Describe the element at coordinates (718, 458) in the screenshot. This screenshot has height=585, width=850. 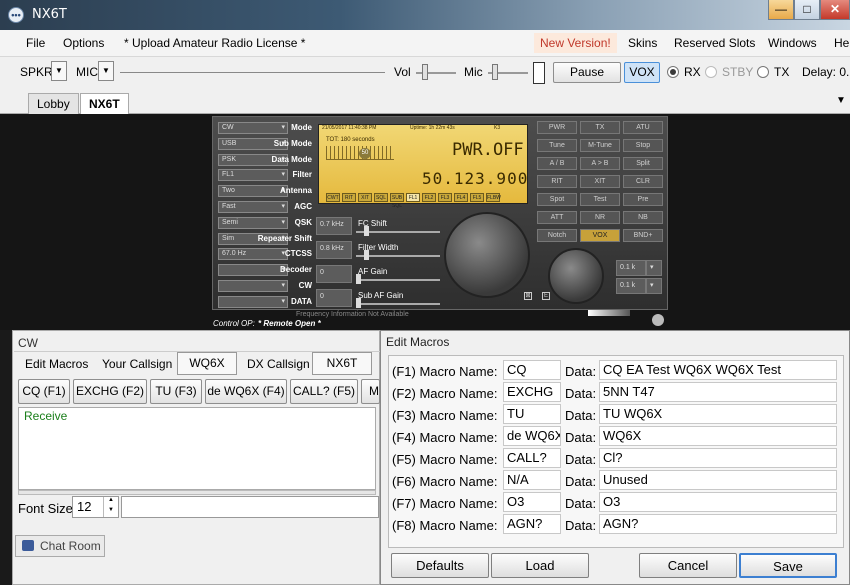
I see `macro-data-f5: Cl?` at that location.